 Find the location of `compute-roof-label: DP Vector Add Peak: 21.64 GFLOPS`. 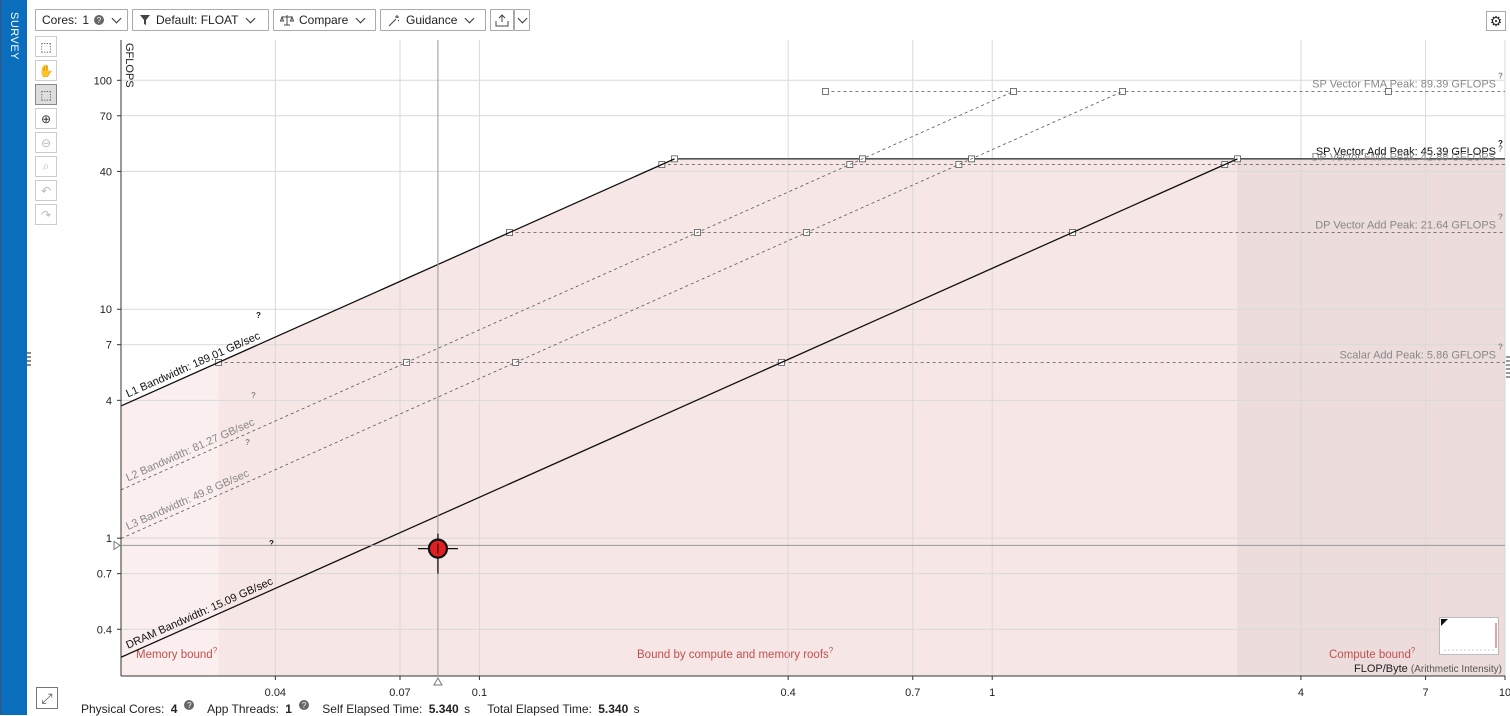

compute-roof-label: DP Vector Add Peak: 21.64 GFLOPS is located at coordinates (1405, 225).